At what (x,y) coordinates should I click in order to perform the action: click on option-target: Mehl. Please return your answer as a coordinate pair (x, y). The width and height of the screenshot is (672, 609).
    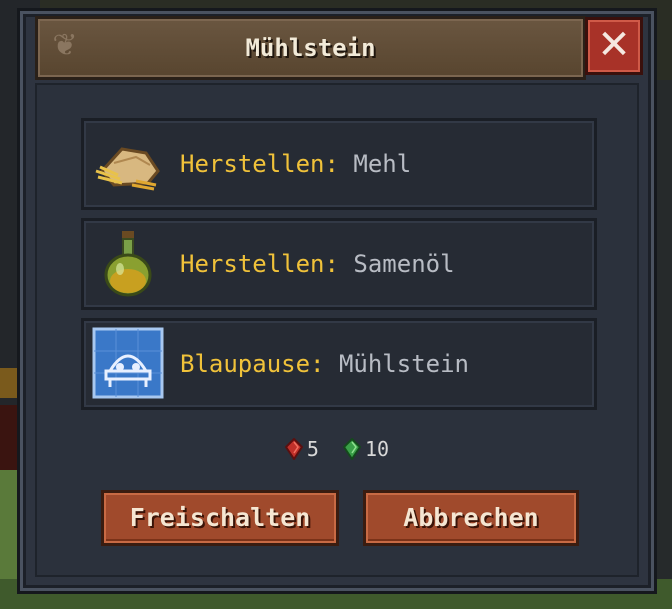
    Looking at the image, I should click on (382, 164).